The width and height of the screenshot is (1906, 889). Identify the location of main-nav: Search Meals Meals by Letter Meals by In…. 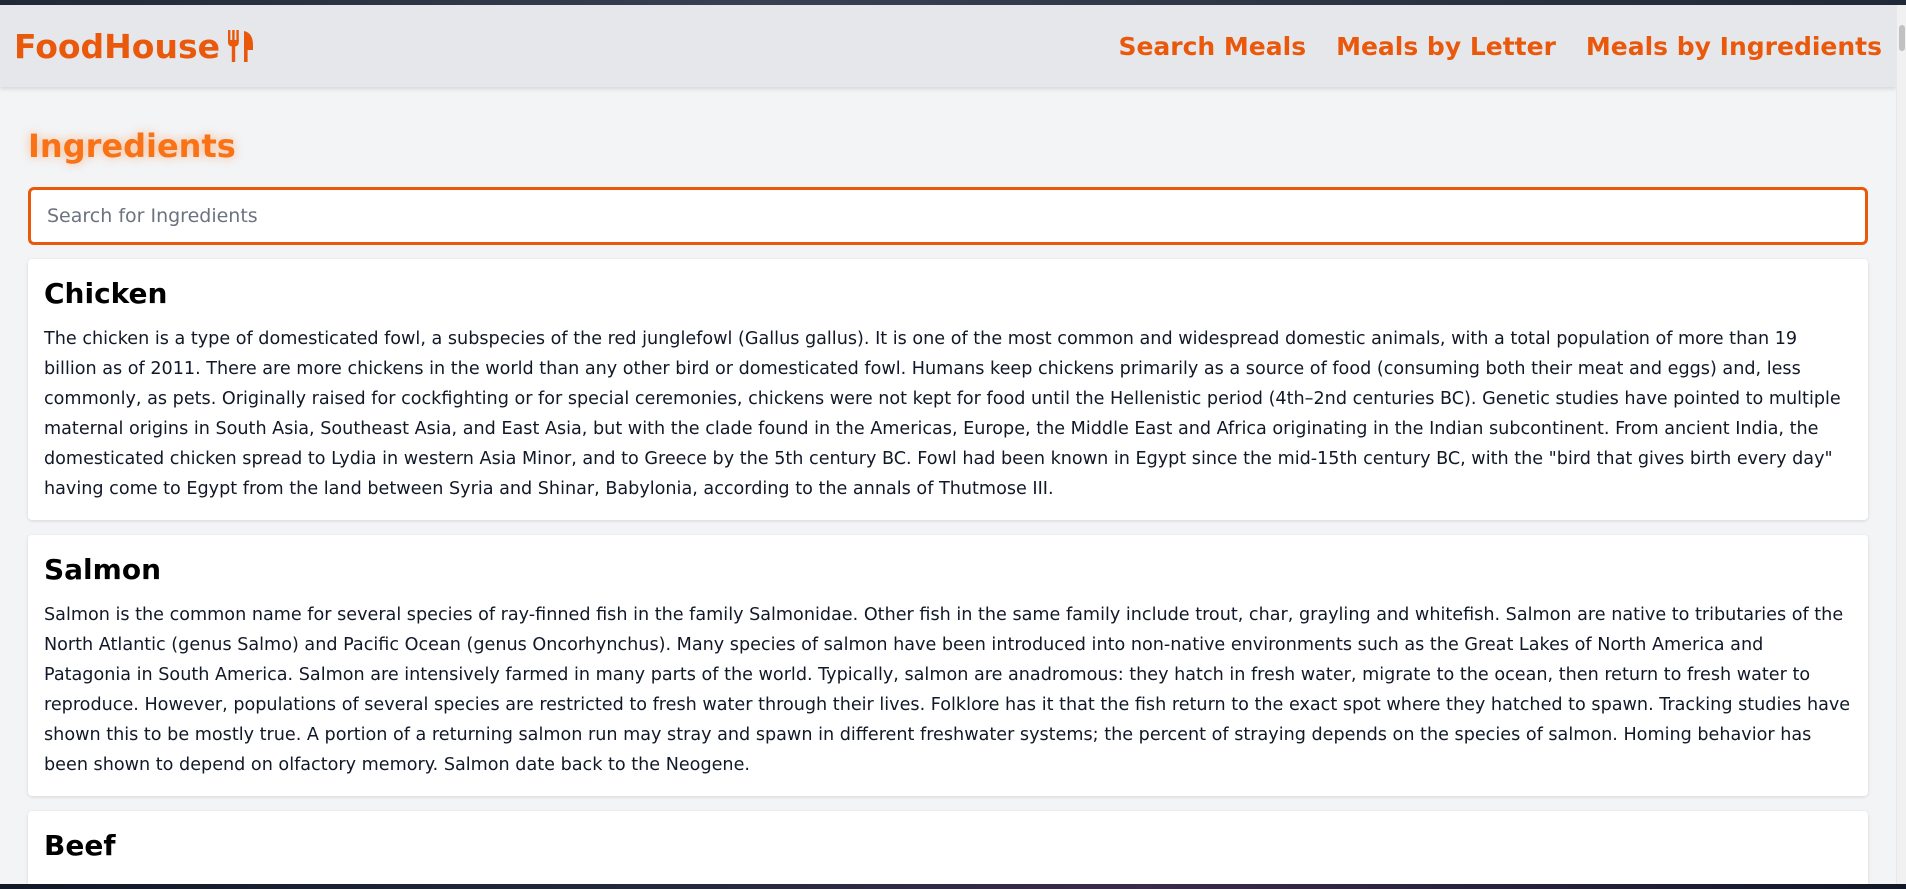
(1500, 46).